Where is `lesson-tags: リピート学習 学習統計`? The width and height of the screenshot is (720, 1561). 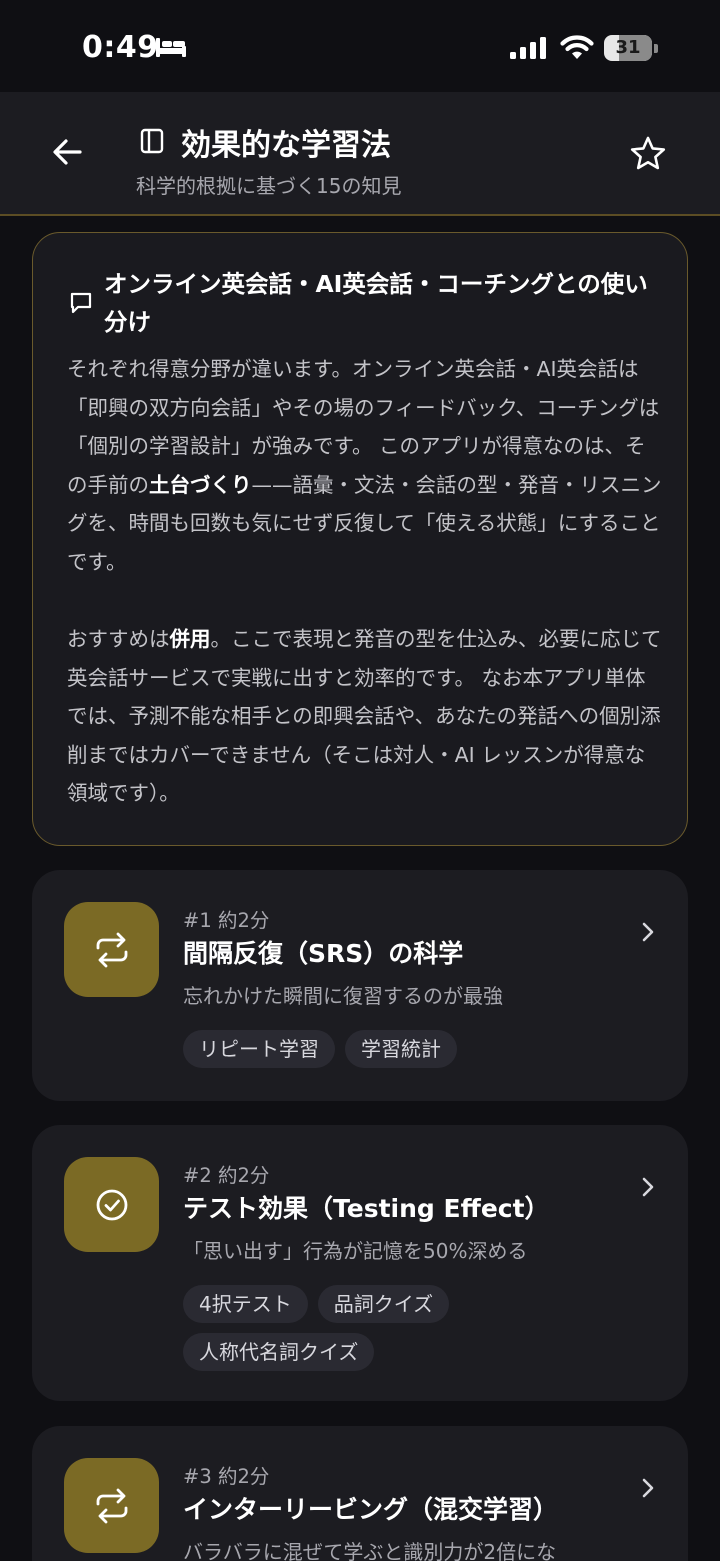 lesson-tags: リピート学習 学習統計 is located at coordinates (403, 1049).